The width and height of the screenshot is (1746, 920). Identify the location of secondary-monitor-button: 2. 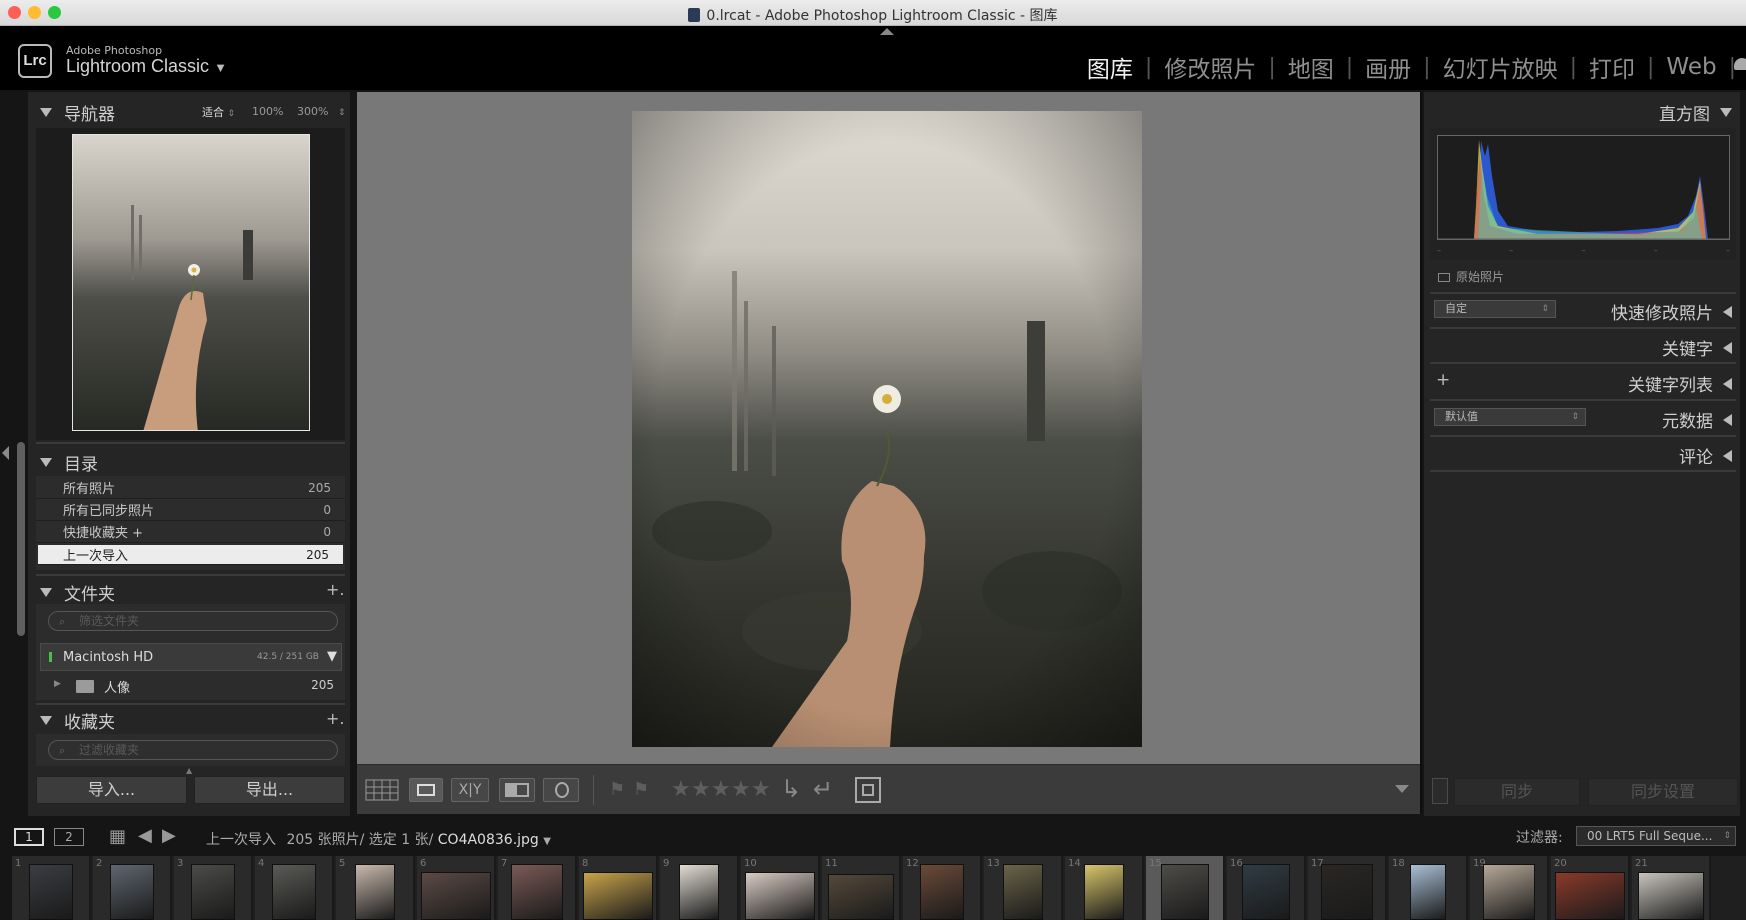
(69, 837).